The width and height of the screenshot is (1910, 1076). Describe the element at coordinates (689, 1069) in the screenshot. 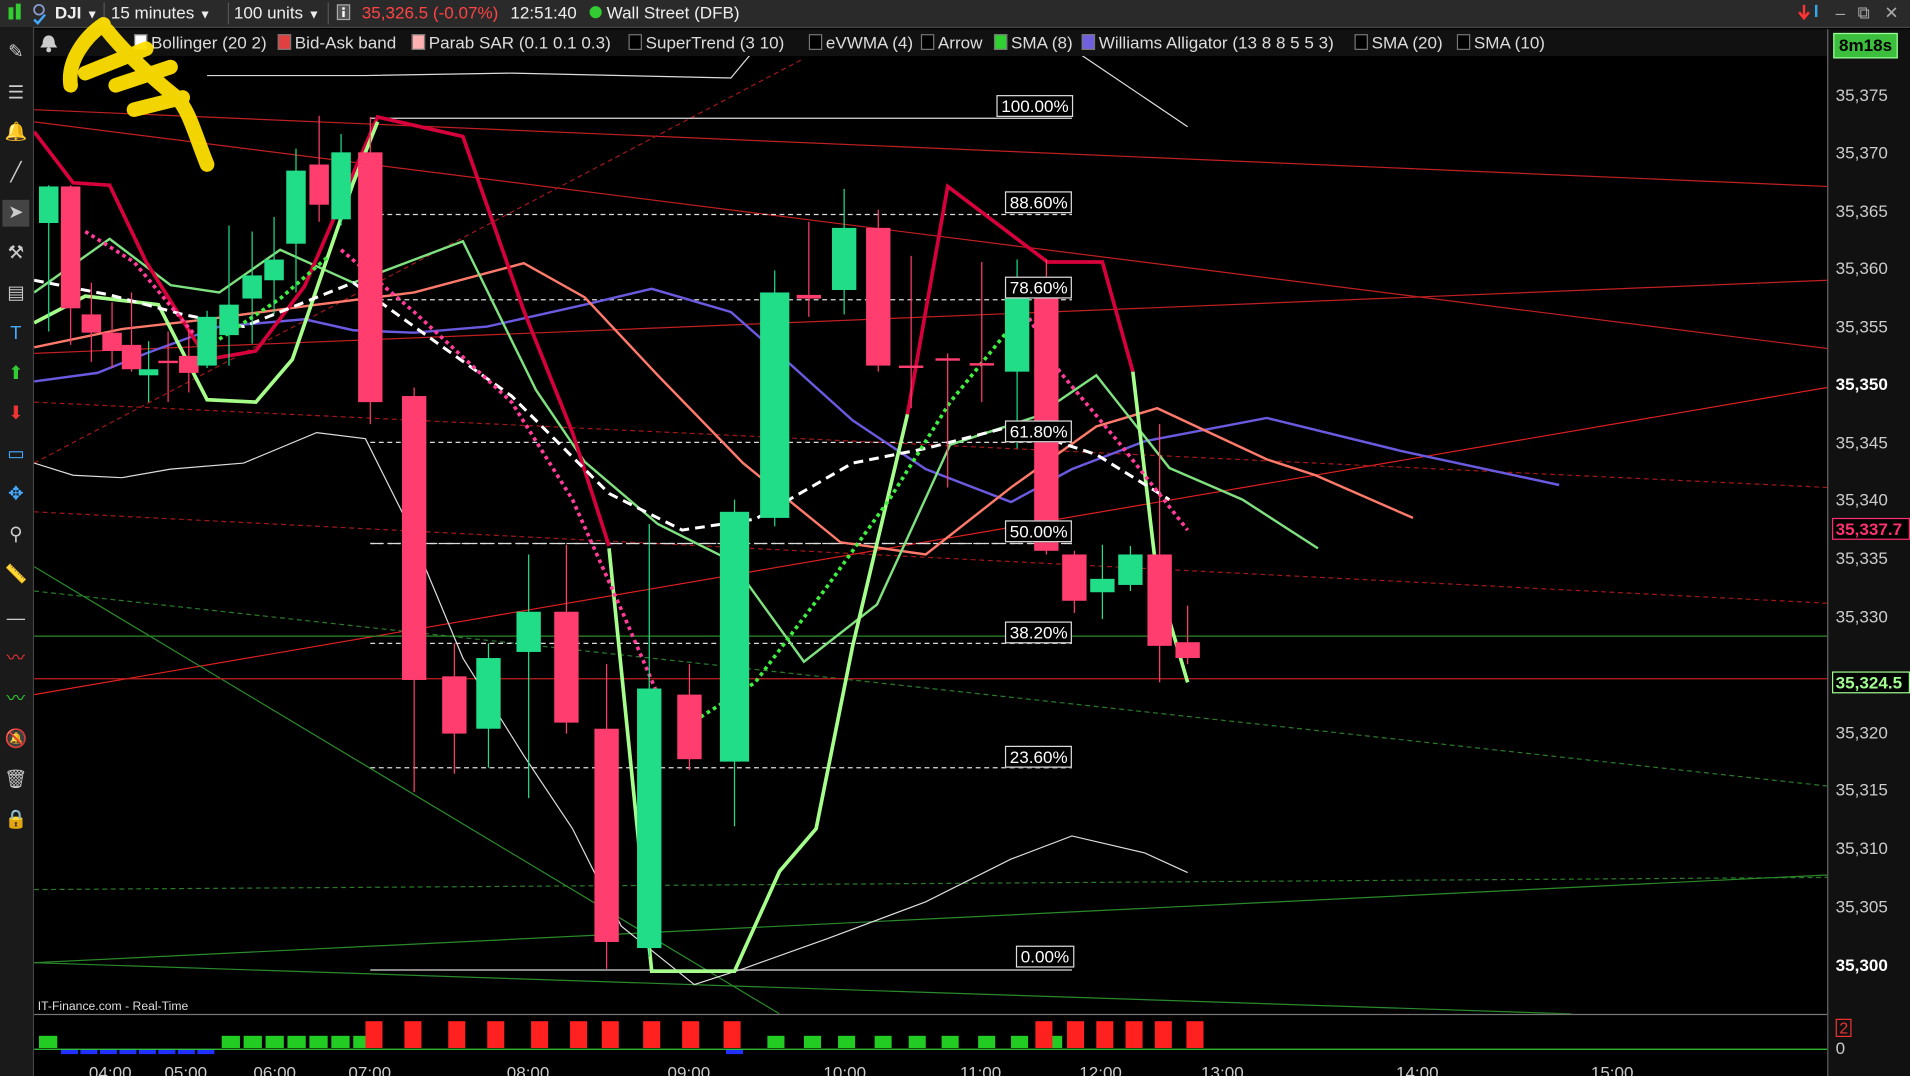

I see `time-tick: 09:00` at that location.